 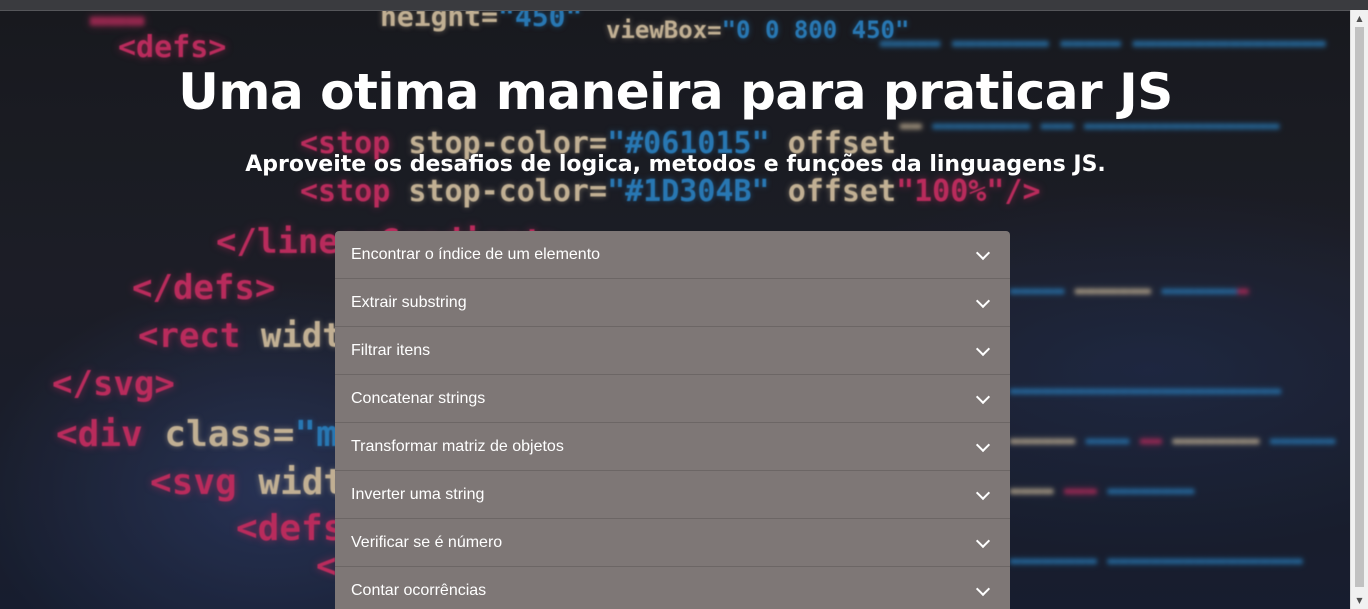 What do you see at coordinates (1359, 18) in the screenshot?
I see `scroll-up-arrow-icon: ▲` at bounding box center [1359, 18].